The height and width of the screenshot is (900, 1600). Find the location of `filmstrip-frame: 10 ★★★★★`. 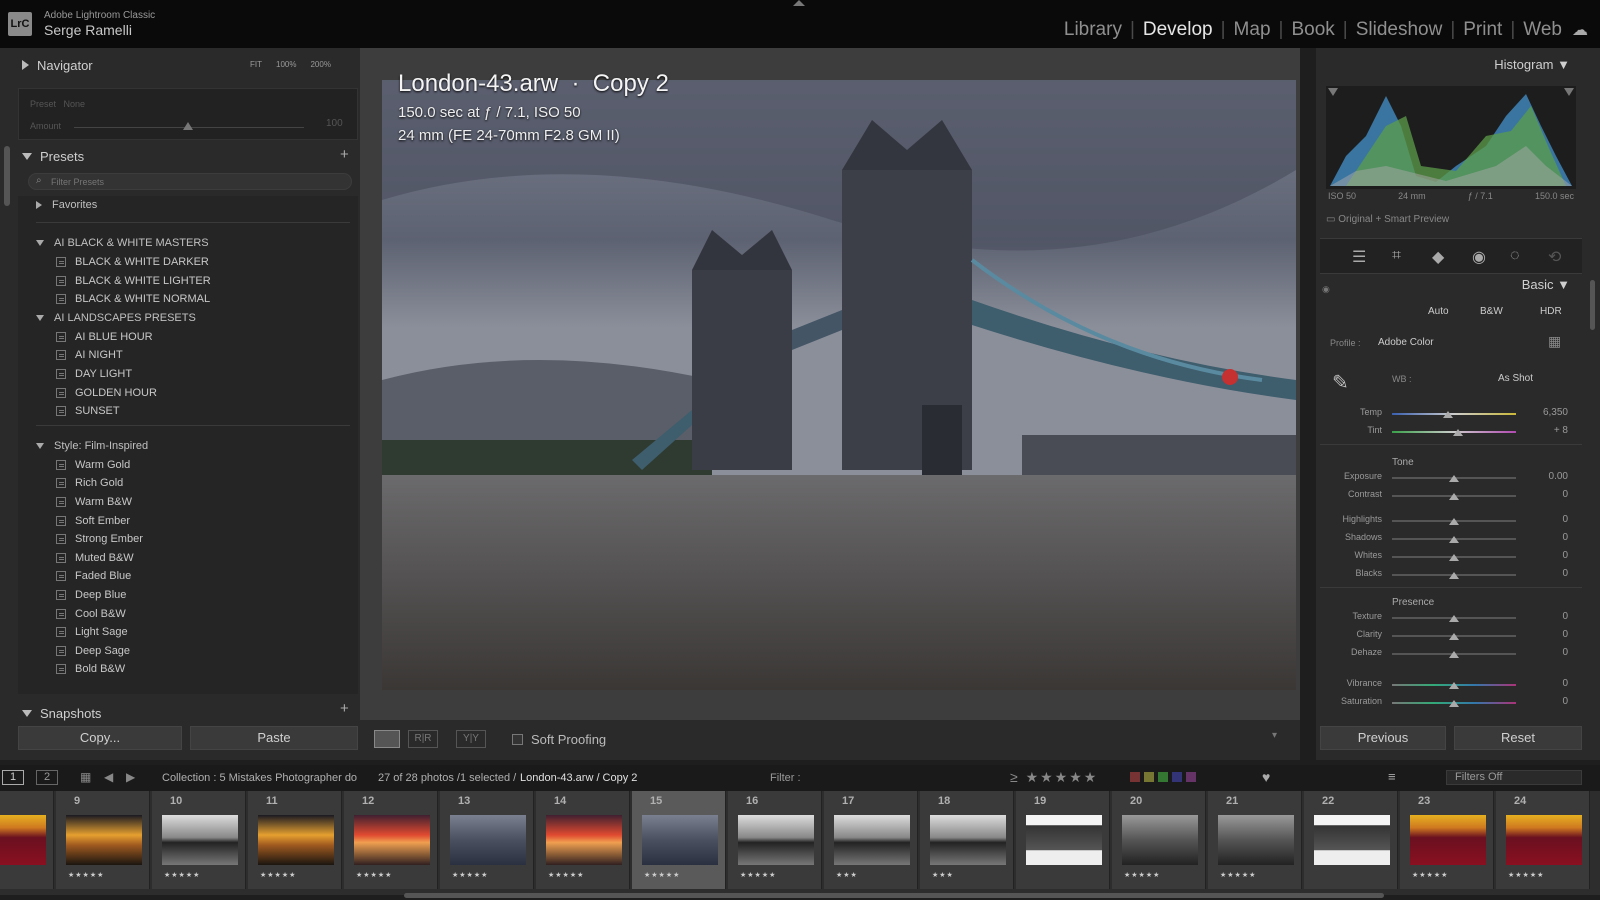

filmstrip-frame: 10 ★★★★★ is located at coordinates (199, 840).